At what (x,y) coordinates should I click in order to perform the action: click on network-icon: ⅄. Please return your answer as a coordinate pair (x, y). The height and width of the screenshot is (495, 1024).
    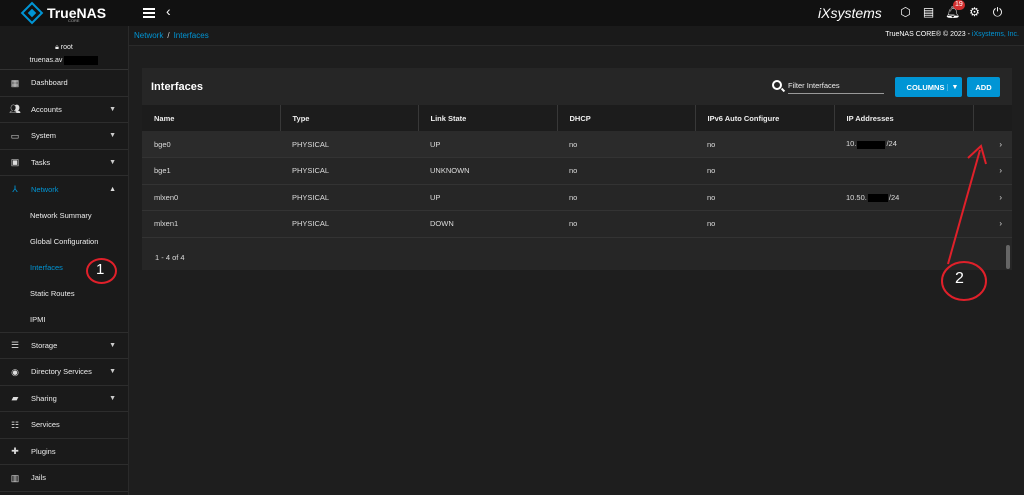
    Looking at the image, I should click on (15, 189).